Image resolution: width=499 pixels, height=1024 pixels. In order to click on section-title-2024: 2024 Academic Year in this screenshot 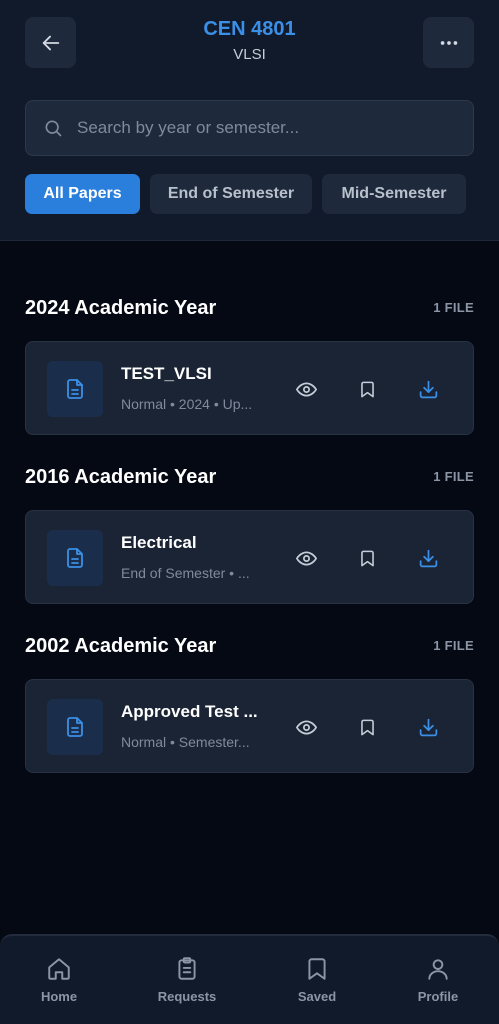, I will do `click(121, 308)`.